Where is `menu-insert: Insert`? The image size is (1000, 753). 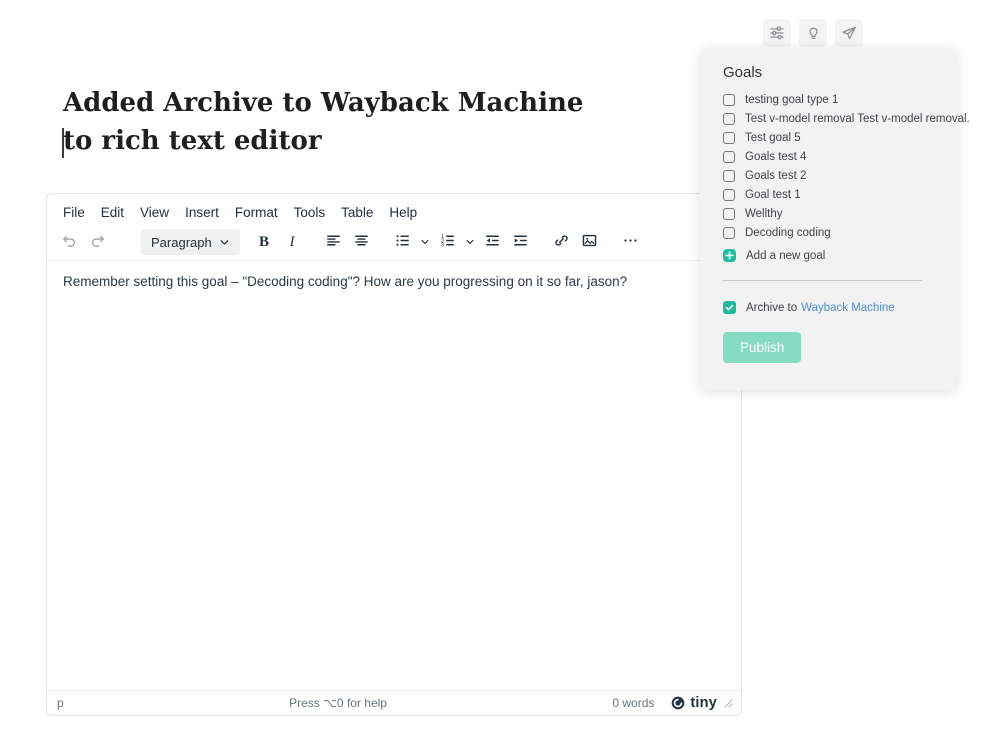
menu-insert: Insert is located at coordinates (202, 212).